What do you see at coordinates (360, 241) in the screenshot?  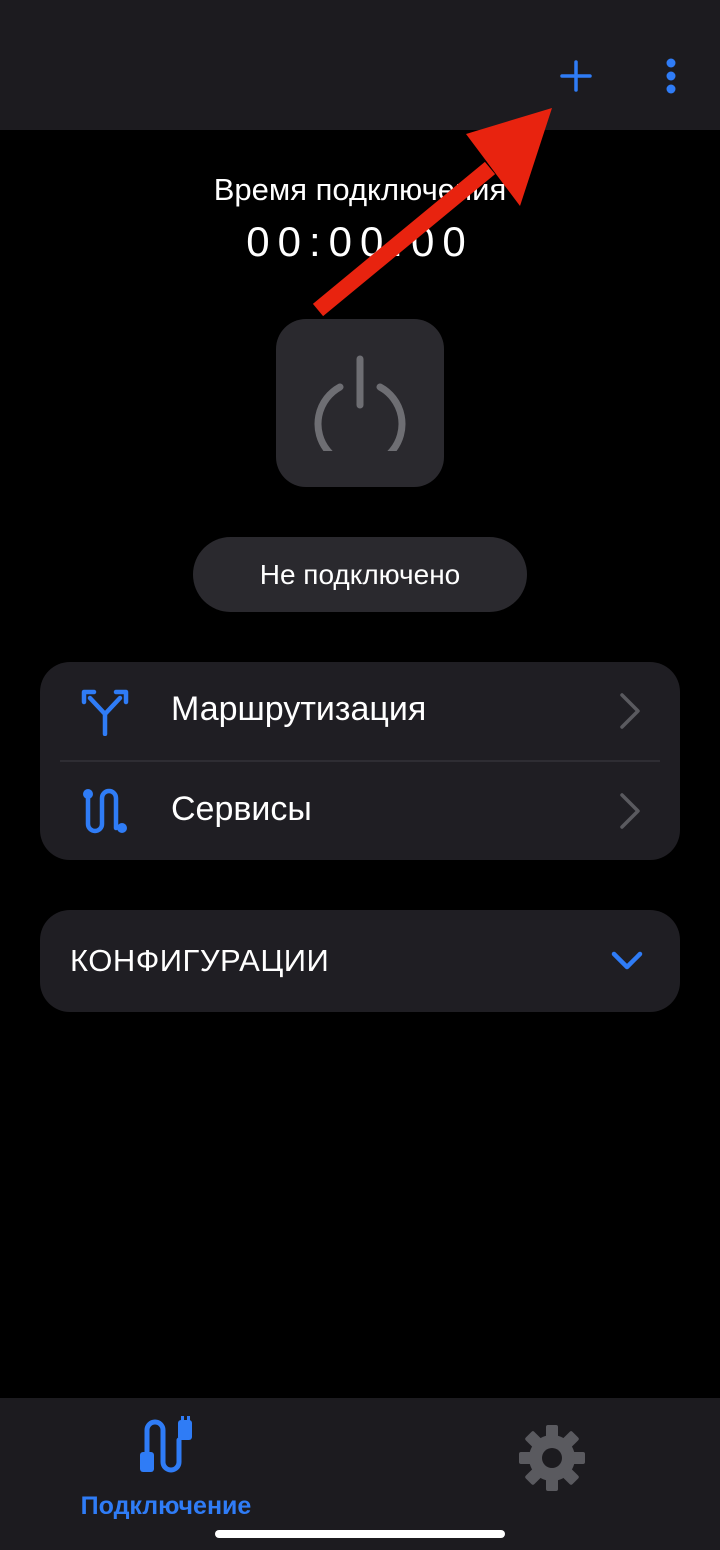 I see `connection-time-value: 00:00.00` at bounding box center [360, 241].